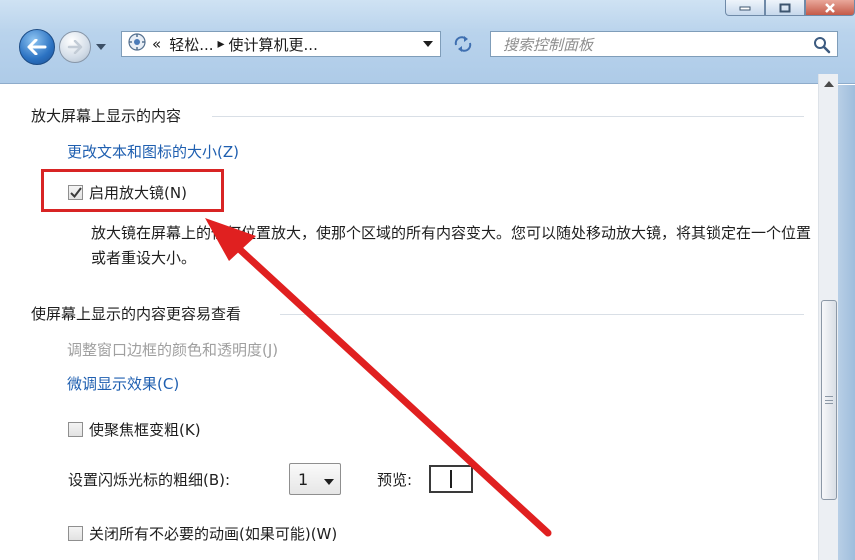 Image resolution: width=855 pixels, height=560 pixels. What do you see at coordinates (153, 151) in the screenshot?
I see `change-text-size-link: 更改文本和图标的大小(Z)` at bounding box center [153, 151].